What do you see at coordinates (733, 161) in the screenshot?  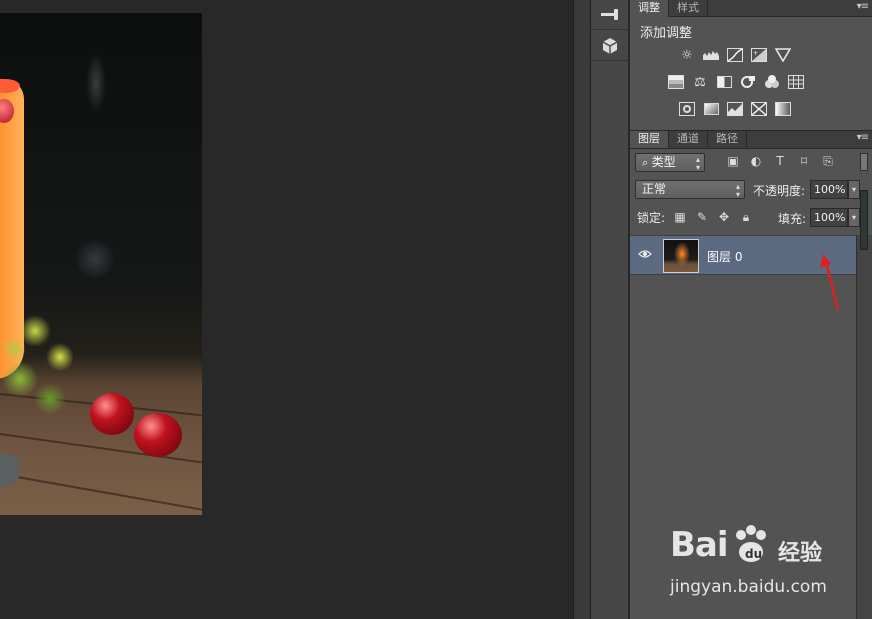 I see `pixel-filter-icon: ▣` at bounding box center [733, 161].